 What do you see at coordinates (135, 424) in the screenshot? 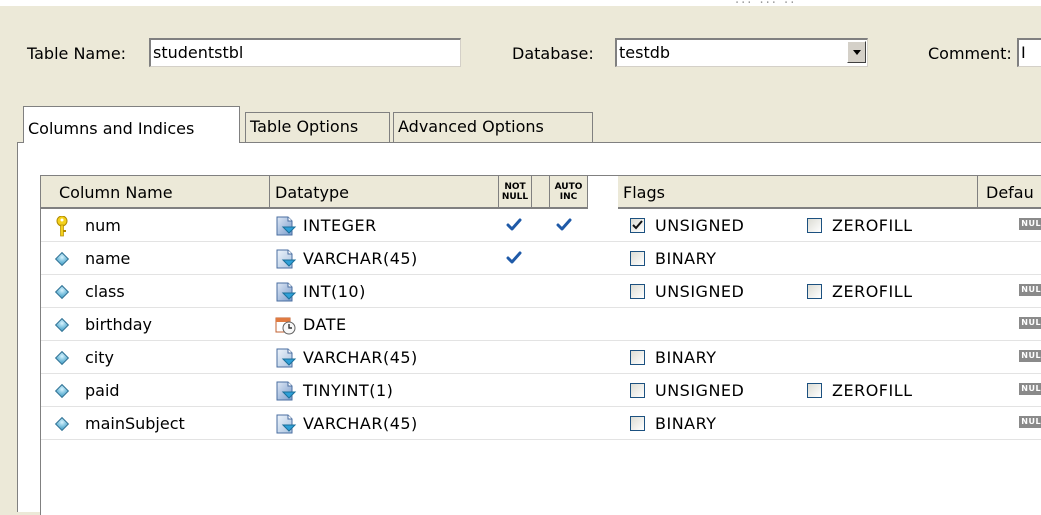
I see `column-name-cell: mainSubject` at bounding box center [135, 424].